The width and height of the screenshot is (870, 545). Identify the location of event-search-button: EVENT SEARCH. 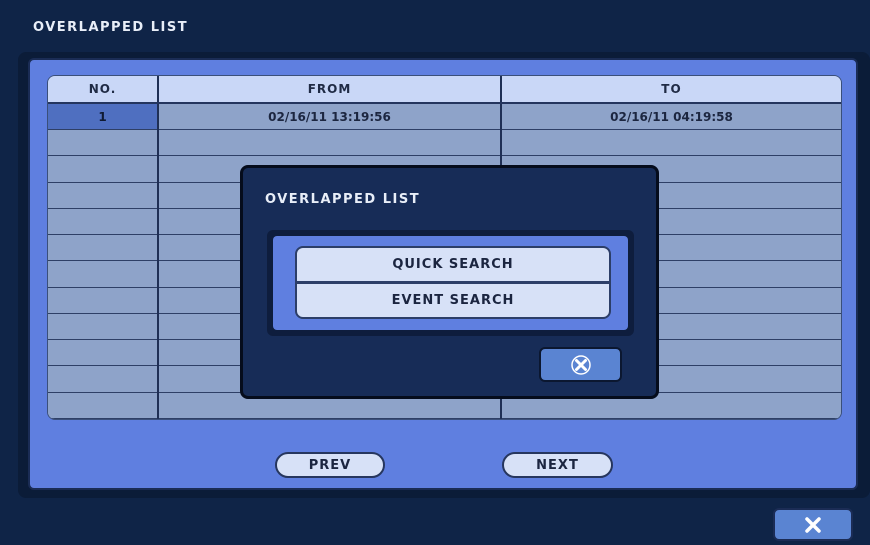
(453, 300).